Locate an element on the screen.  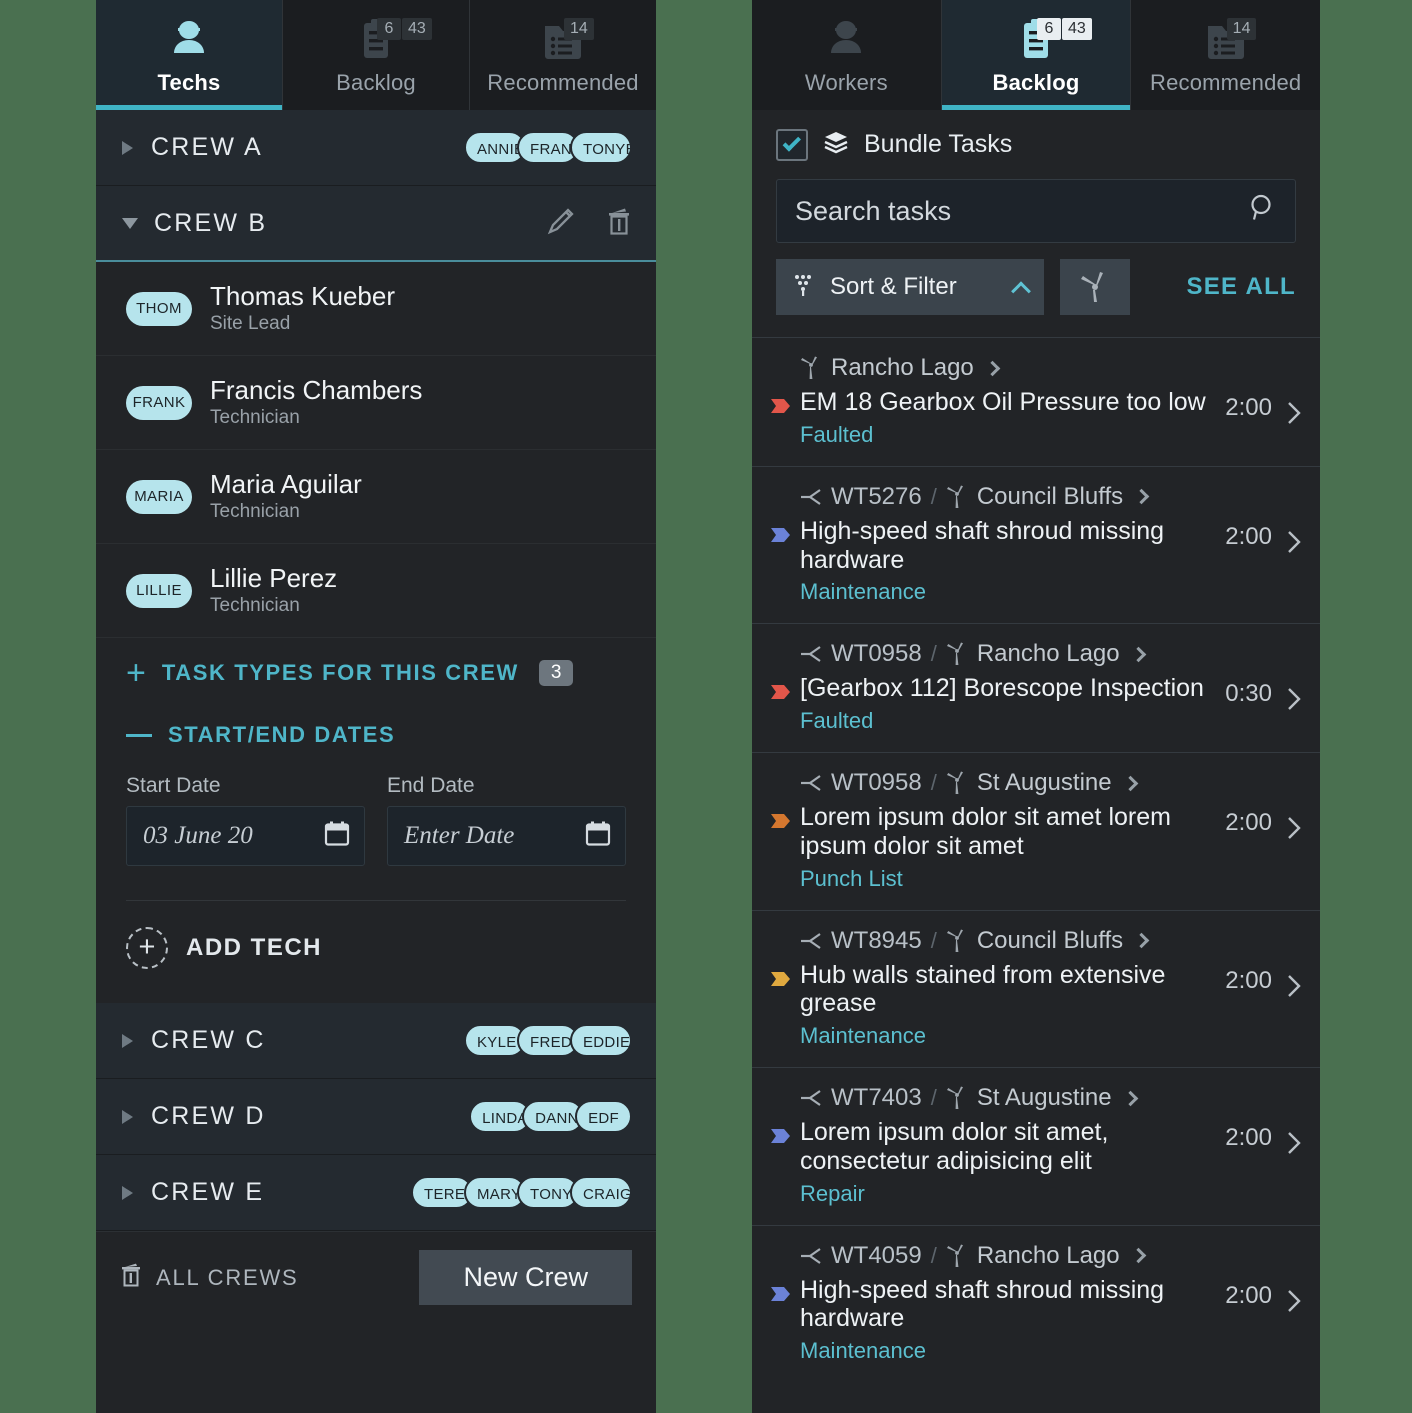
end-date-label: End Date is located at coordinates (431, 786).